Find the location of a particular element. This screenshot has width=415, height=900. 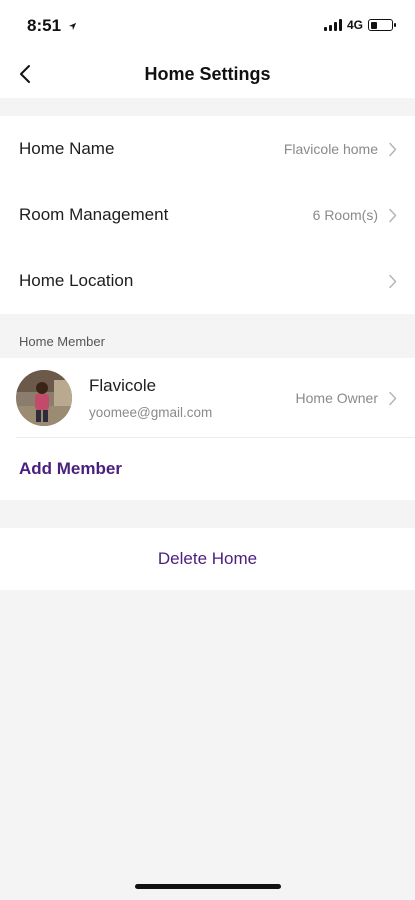

status-bar: 8:51 4G is located at coordinates (207, 25).